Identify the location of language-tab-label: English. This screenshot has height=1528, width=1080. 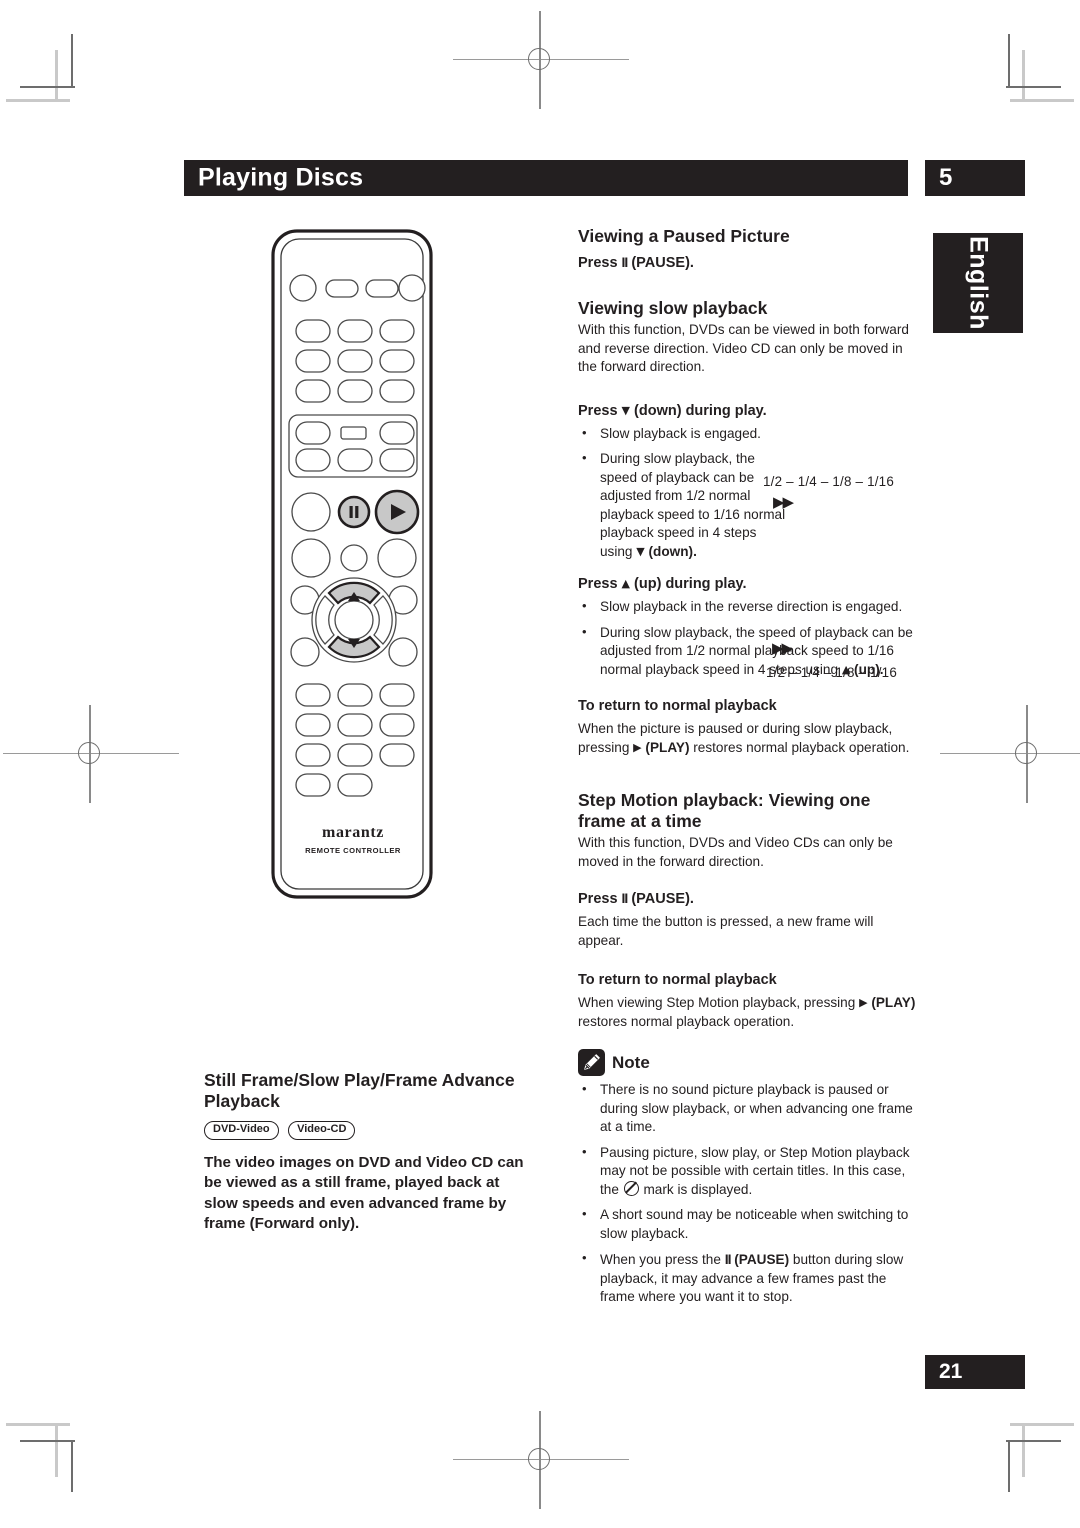
(978, 283).